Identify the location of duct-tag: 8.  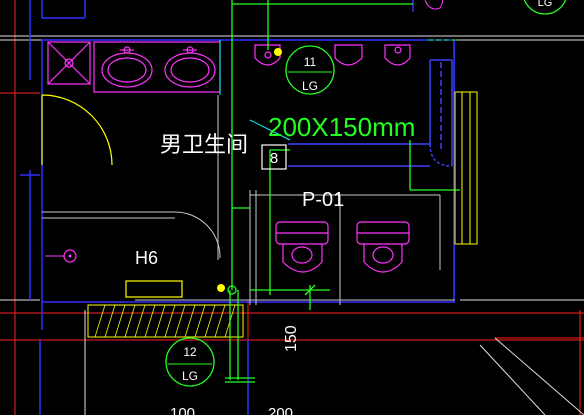
(274, 157).